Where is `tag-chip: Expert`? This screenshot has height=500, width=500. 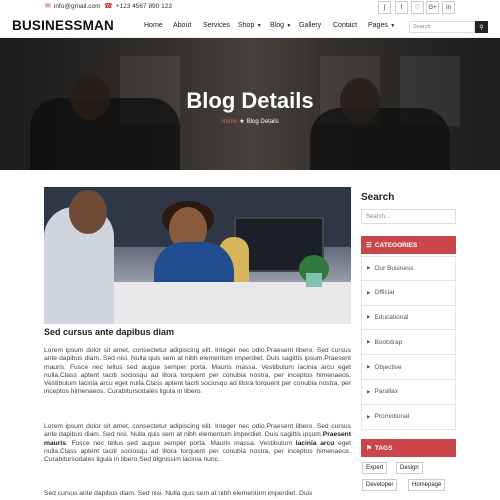
tag-chip: Expert is located at coordinates (375, 468).